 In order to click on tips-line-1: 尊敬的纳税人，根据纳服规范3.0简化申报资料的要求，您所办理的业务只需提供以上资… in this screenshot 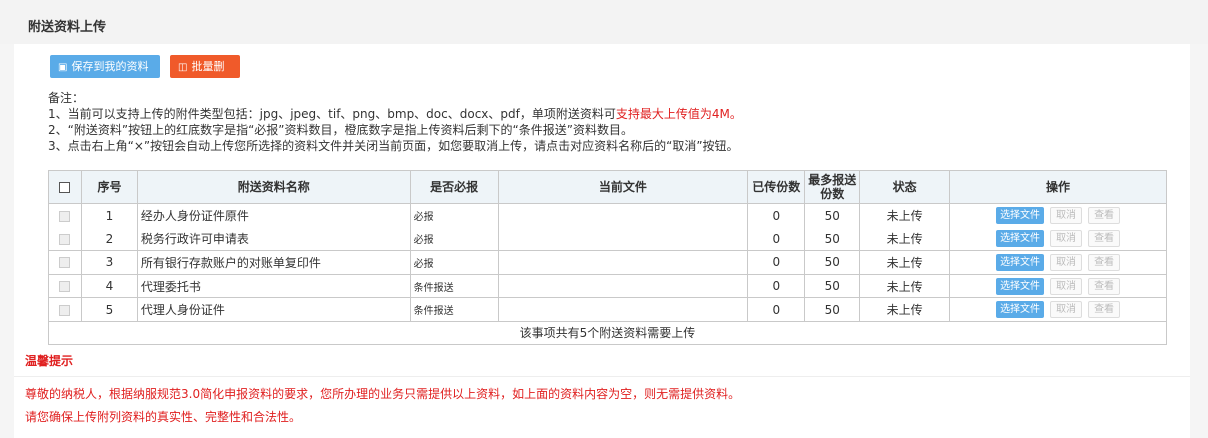, I will do `click(383, 394)`.